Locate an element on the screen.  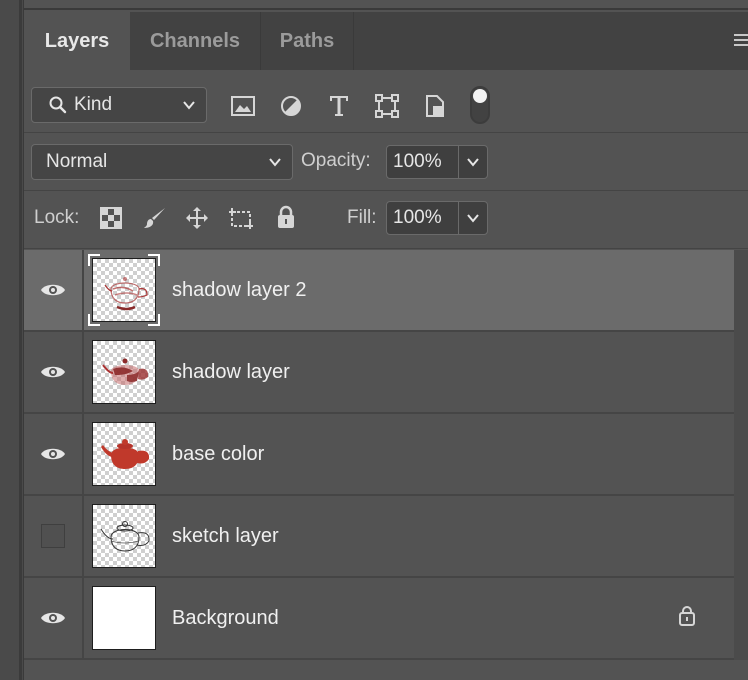
opacity-value: 100% is located at coordinates (423, 162).